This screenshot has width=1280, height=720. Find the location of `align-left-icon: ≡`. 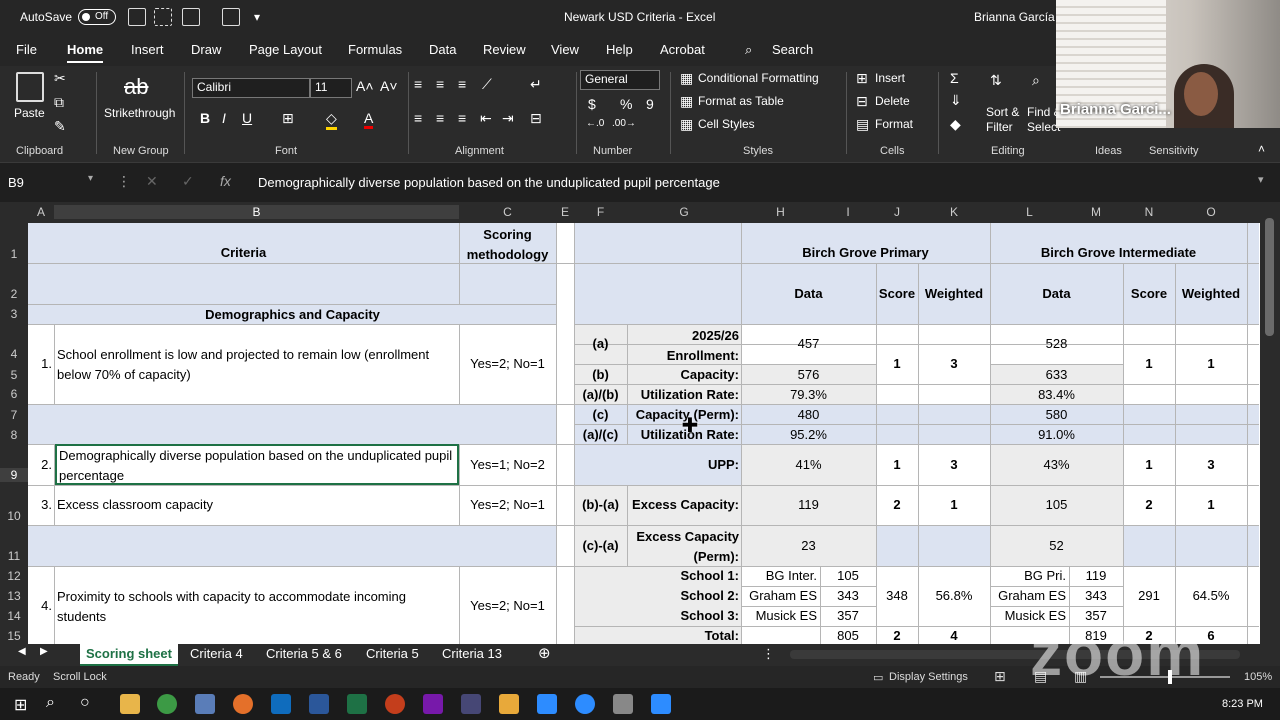

align-left-icon: ≡ is located at coordinates (418, 118).